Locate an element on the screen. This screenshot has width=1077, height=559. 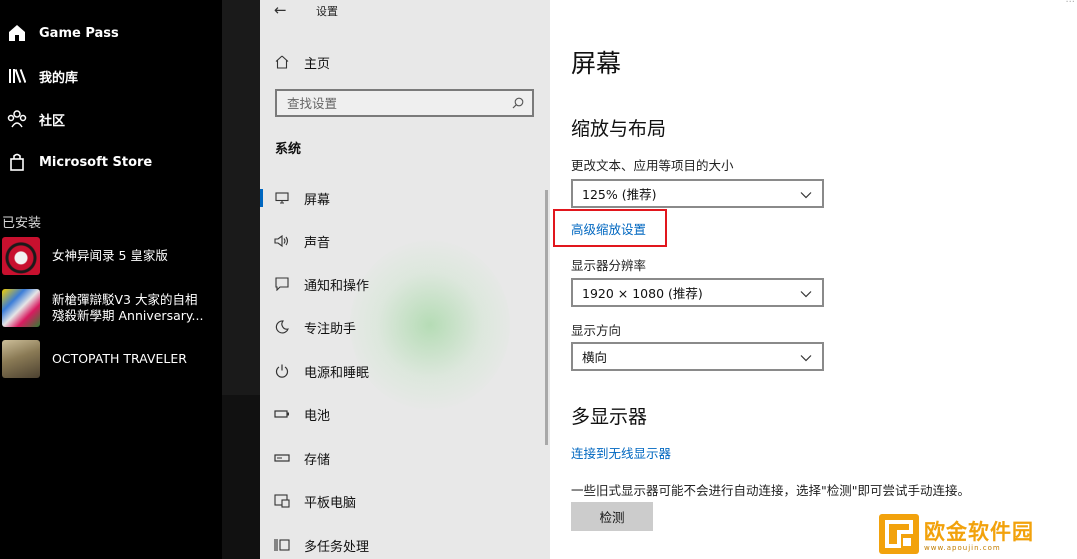
watermark-title: 欧金软件园 is located at coordinates (979, 532).